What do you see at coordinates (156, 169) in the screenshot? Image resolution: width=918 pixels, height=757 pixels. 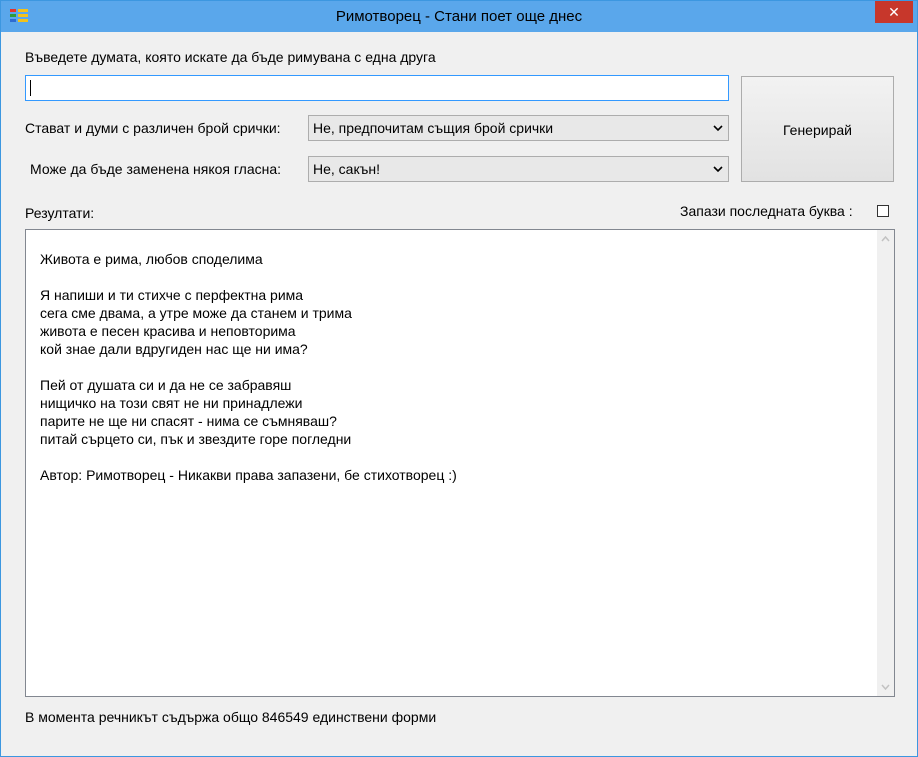 I see `vowel-label: Може да бъде заменена някоя гласна:` at bounding box center [156, 169].